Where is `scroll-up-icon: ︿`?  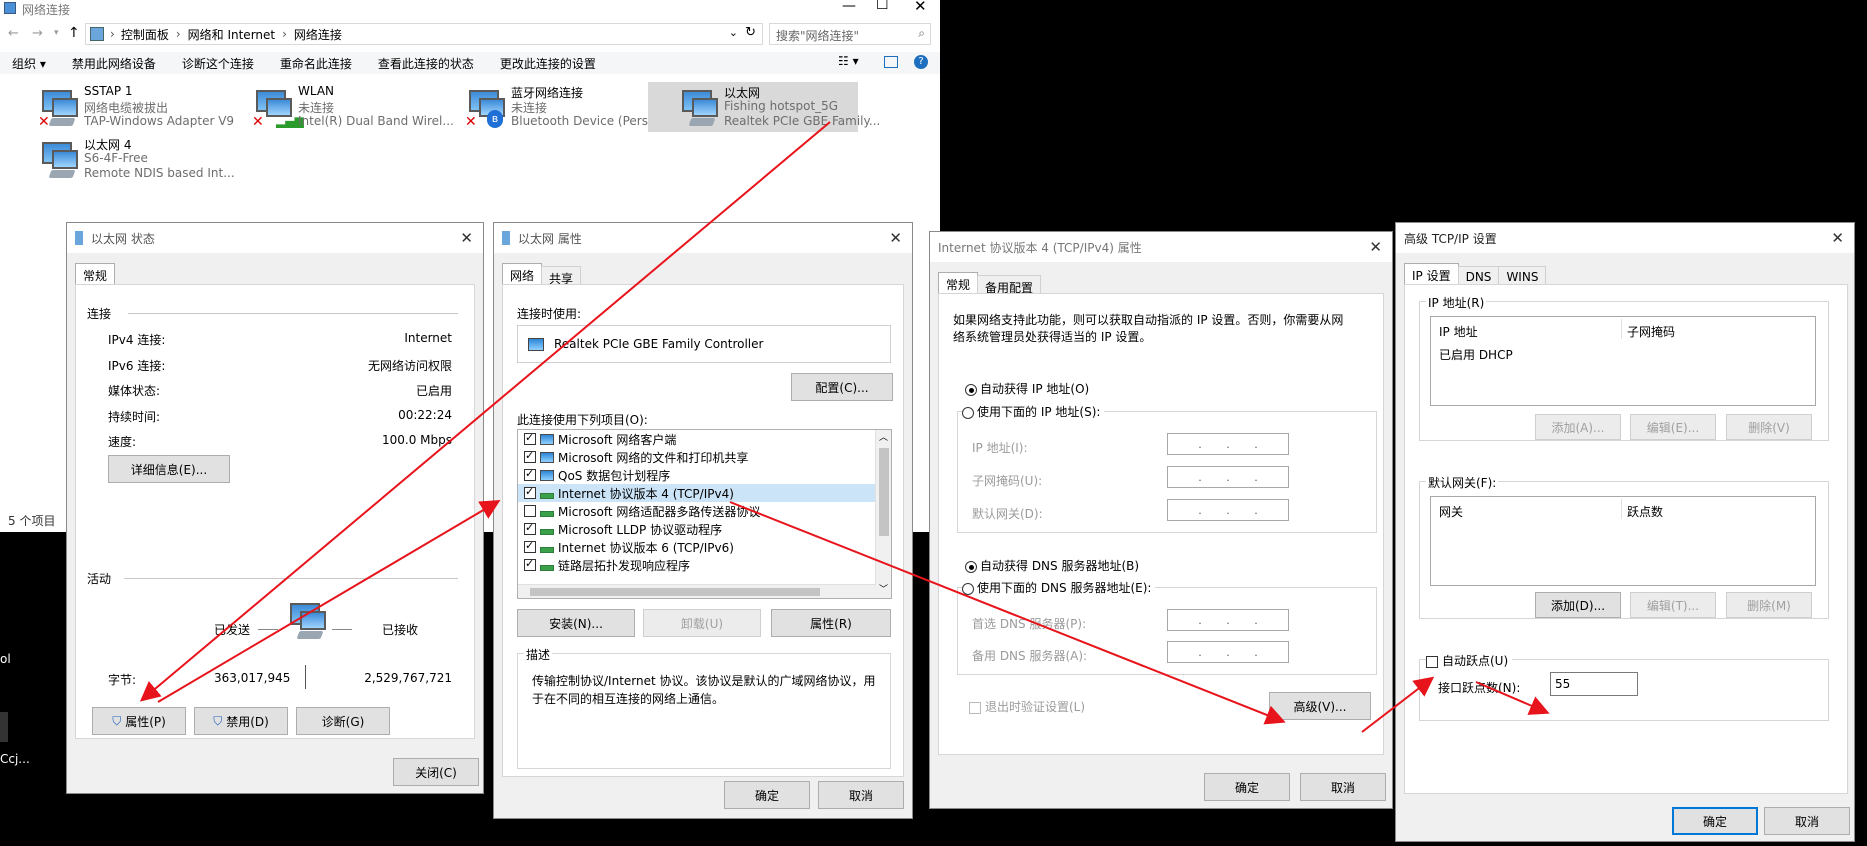 scroll-up-icon: ︿ is located at coordinates (883, 436).